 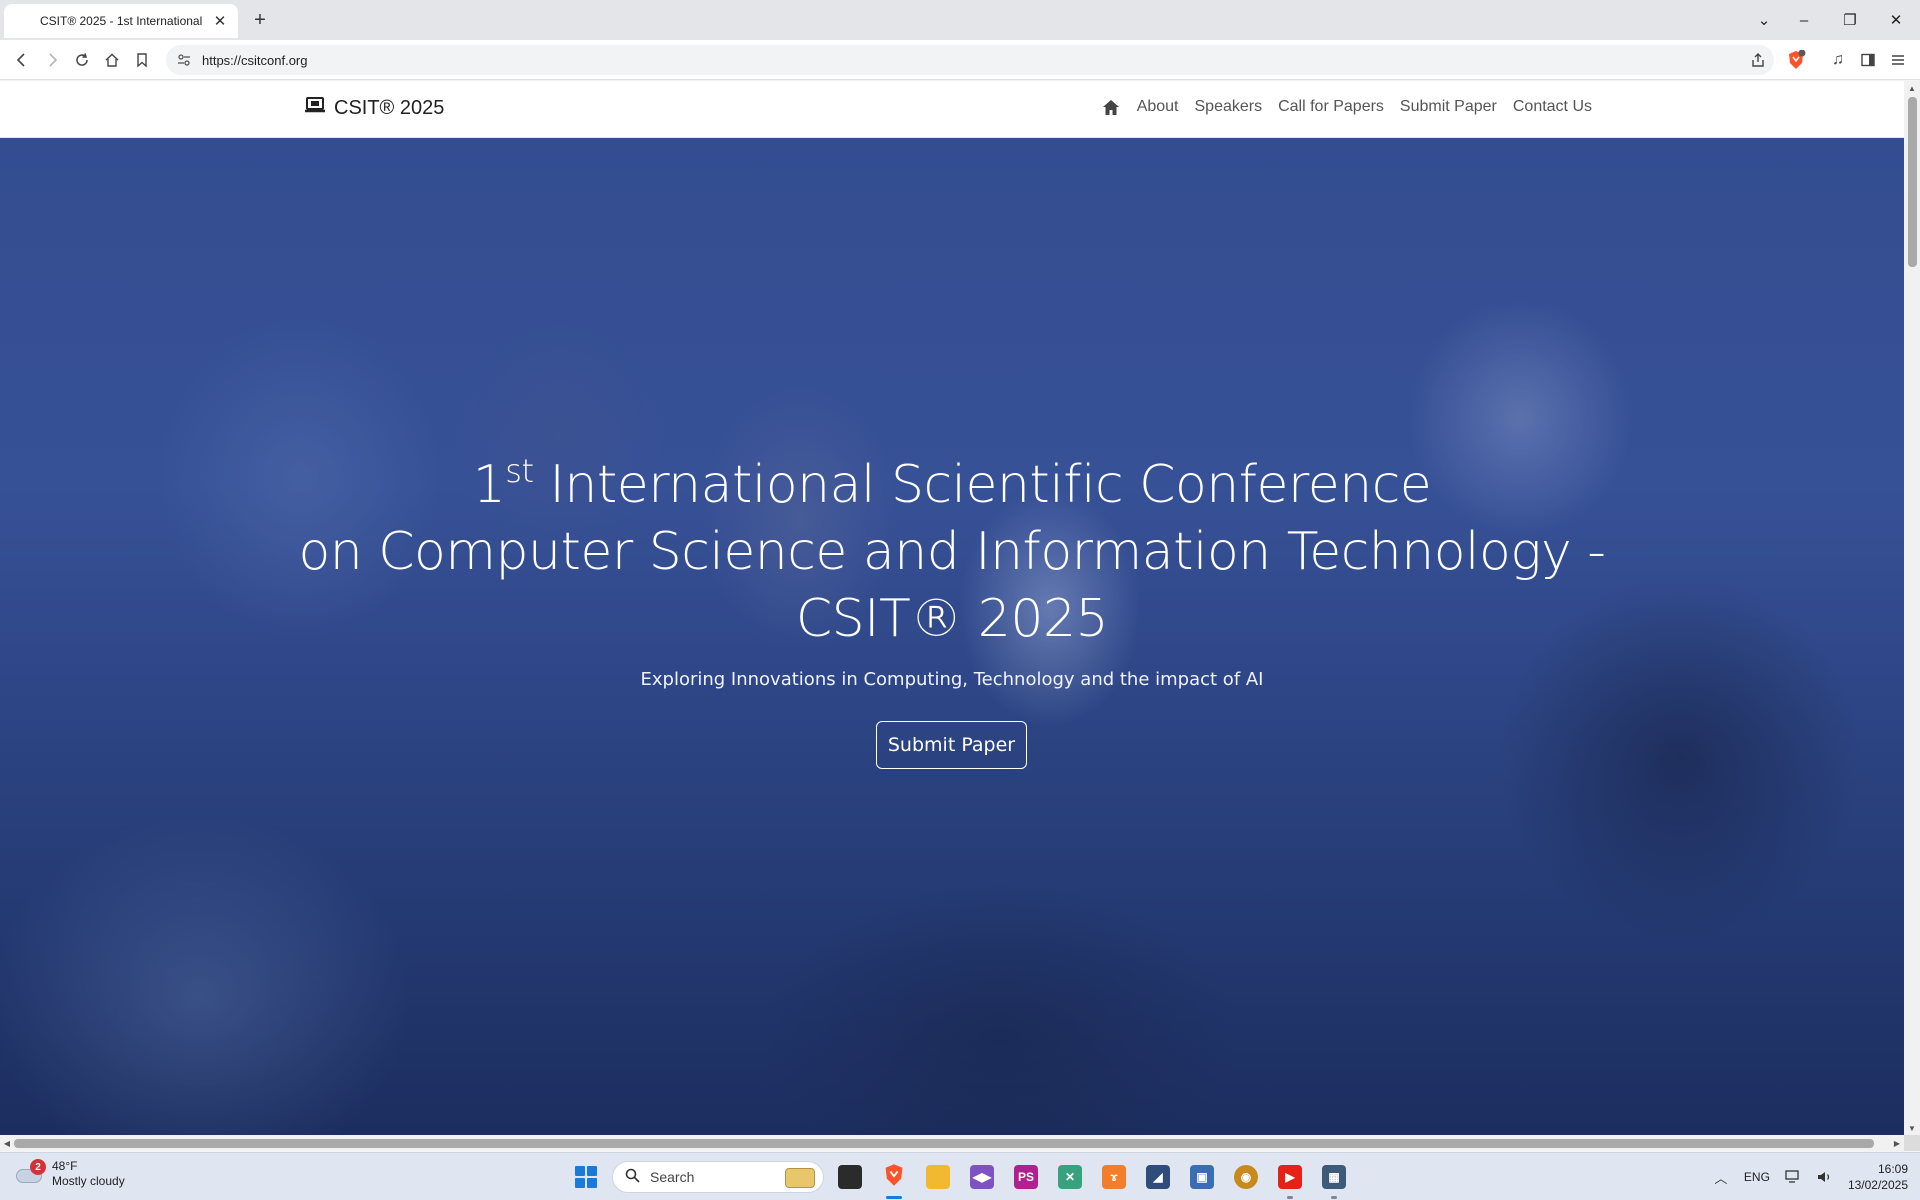 I want to click on volume-icon, so click(x=1825, y=1177).